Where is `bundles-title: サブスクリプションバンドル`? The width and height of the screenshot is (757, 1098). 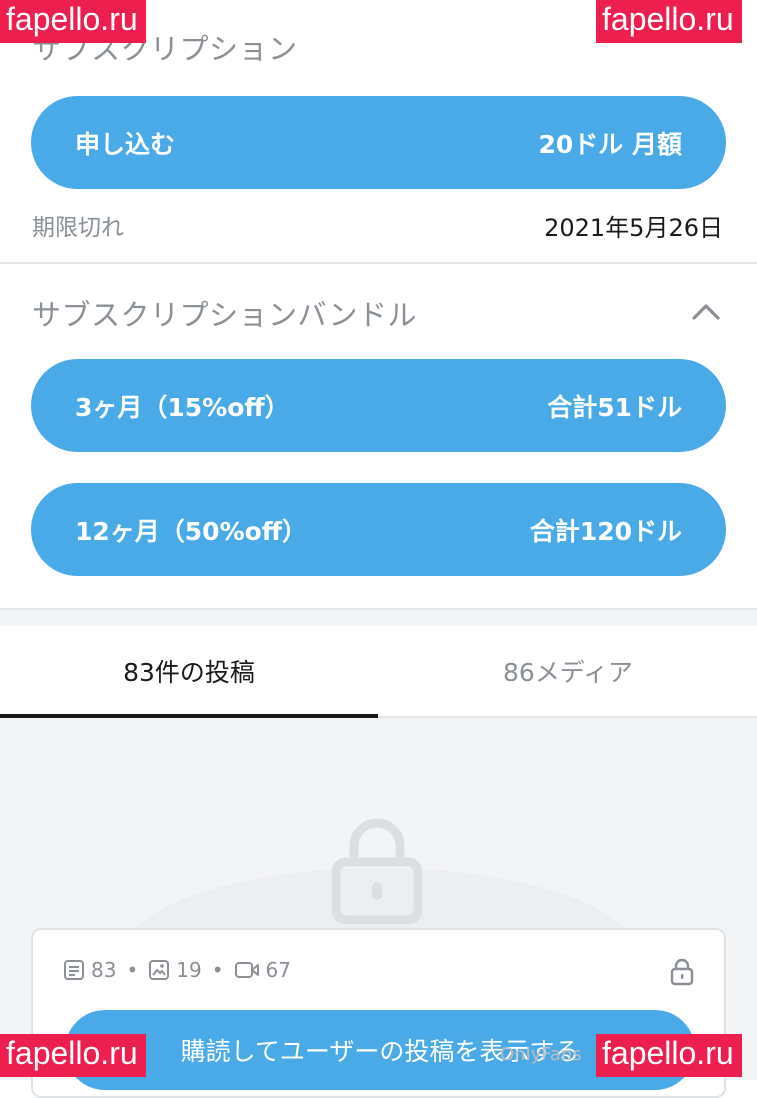
bundles-title: サブスクリプションバンドル is located at coordinates (224, 315).